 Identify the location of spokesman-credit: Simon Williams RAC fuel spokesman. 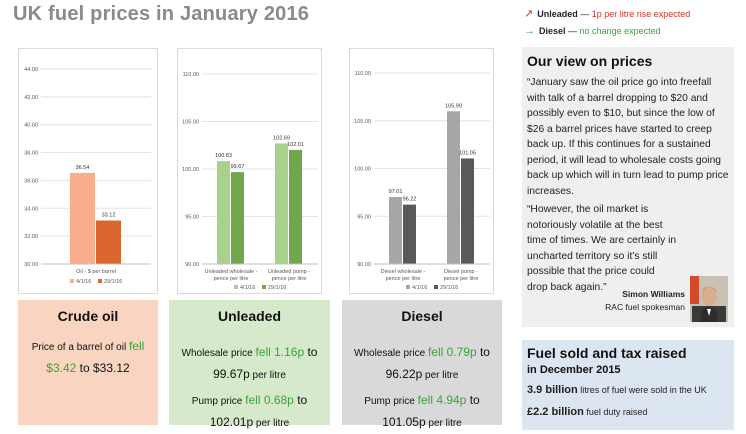
(633, 301).